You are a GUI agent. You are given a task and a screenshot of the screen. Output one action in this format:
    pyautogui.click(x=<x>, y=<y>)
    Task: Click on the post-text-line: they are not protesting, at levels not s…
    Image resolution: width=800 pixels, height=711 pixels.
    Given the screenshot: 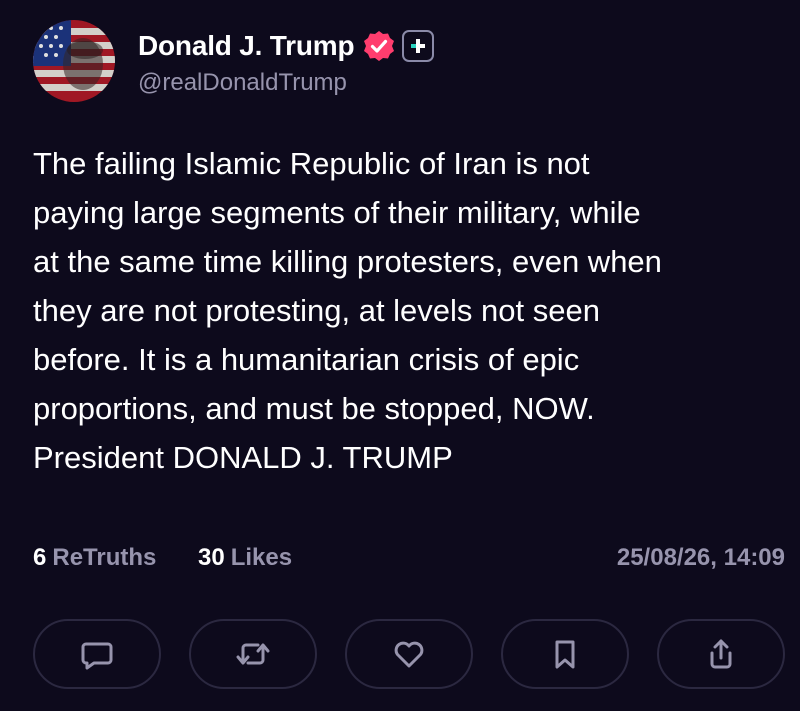 What is the action you would take?
    pyautogui.click(x=316, y=310)
    